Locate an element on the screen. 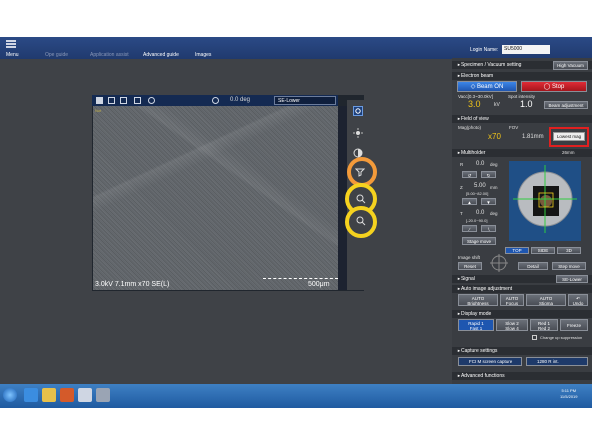 This screenshot has width=592, height=444. red2-label: Red 2 is located at coordinates (543, 328).